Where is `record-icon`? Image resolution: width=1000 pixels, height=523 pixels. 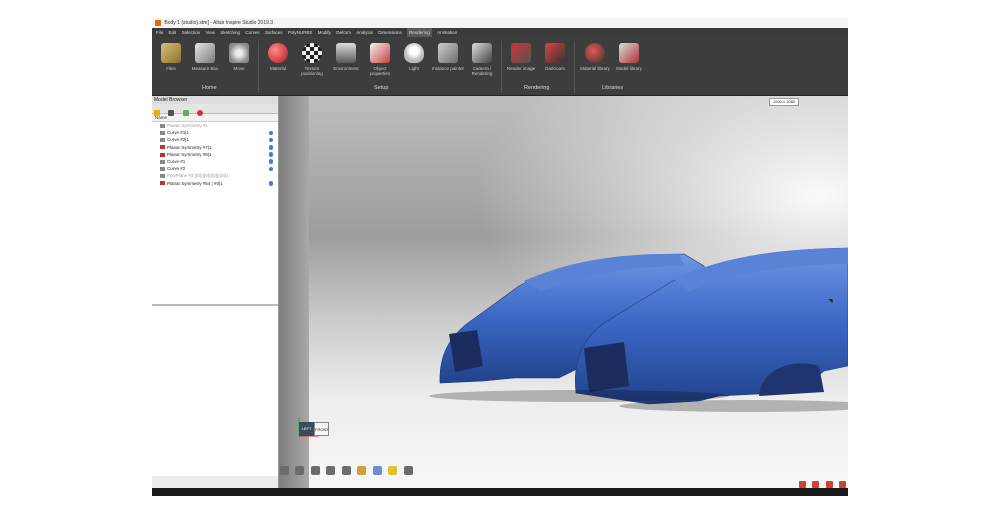 record-icon is located at coordinates (802, 484).